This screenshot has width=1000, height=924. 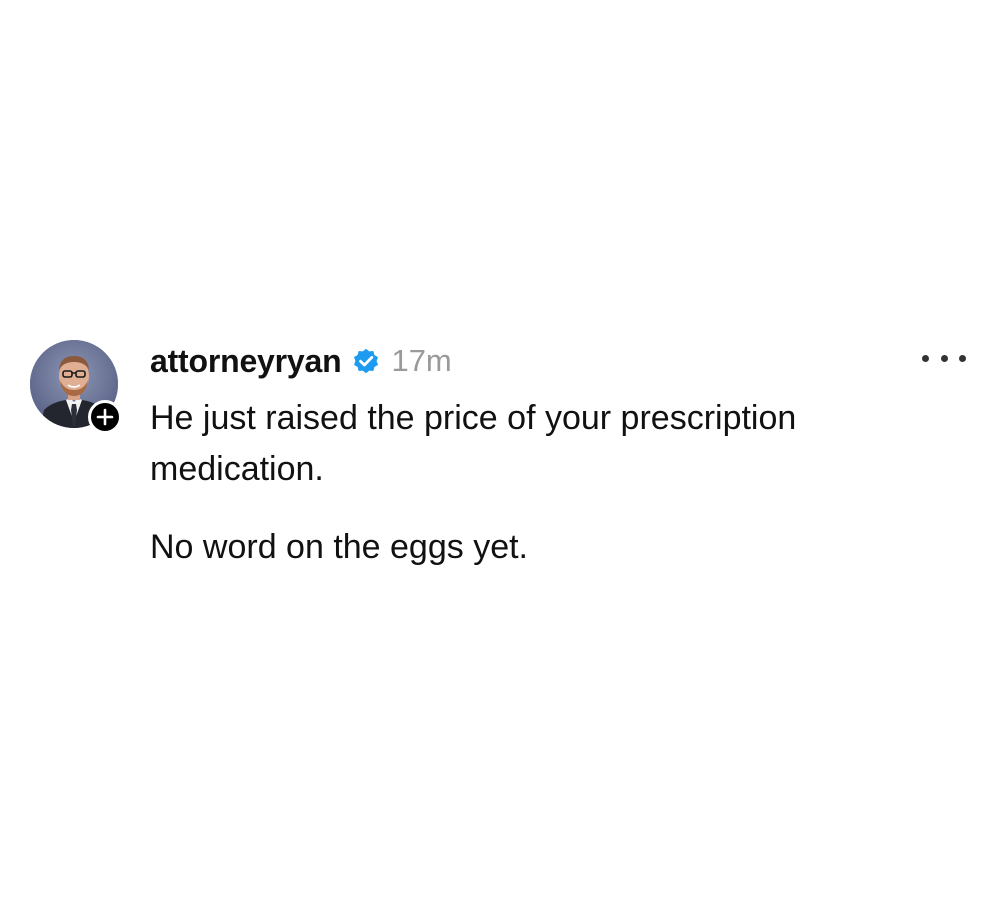 I want to click on post-paragraph: No word on the eggs yet., so click(x=339, y=547).